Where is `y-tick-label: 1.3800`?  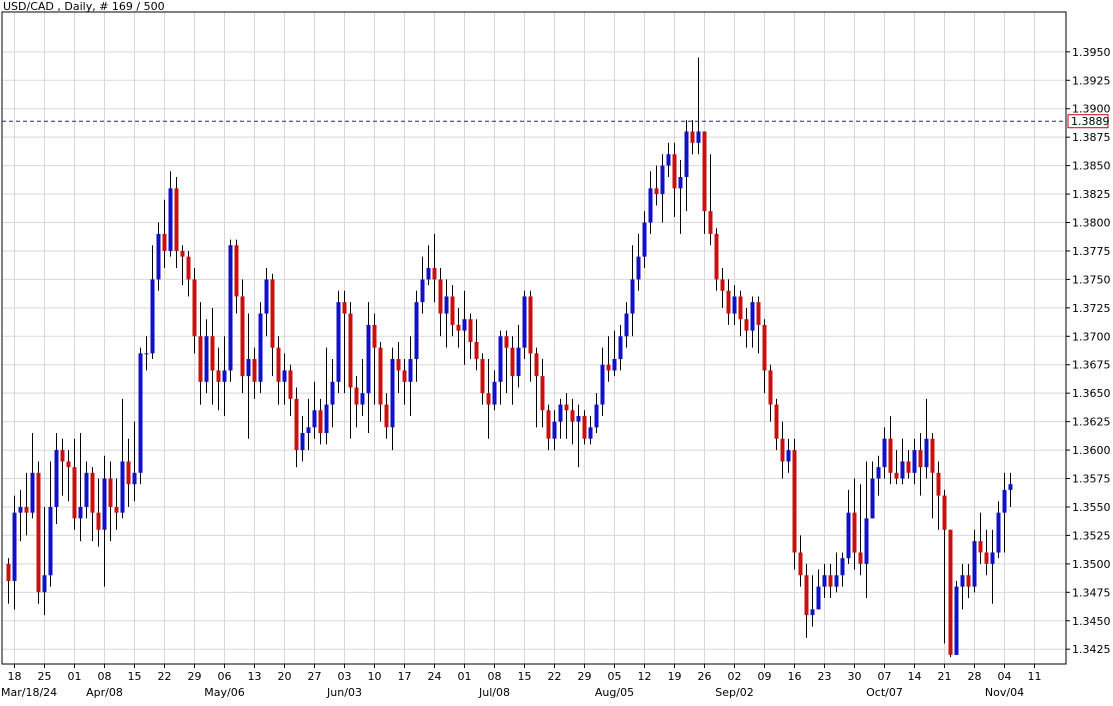
y-tick-label: 1.3800 is located at coordinates (1091, 223).